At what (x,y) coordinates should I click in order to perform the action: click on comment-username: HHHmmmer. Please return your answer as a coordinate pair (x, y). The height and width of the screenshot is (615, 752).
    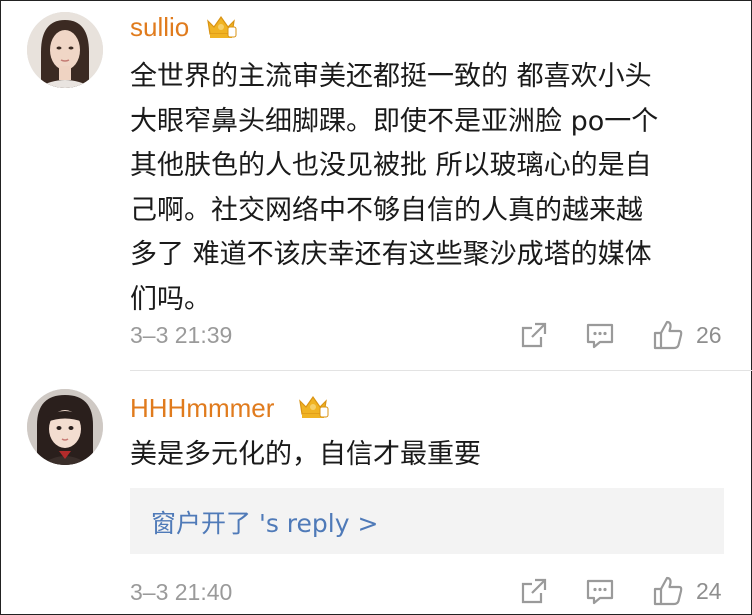
    Looking at the image, I should click on (202, 408).